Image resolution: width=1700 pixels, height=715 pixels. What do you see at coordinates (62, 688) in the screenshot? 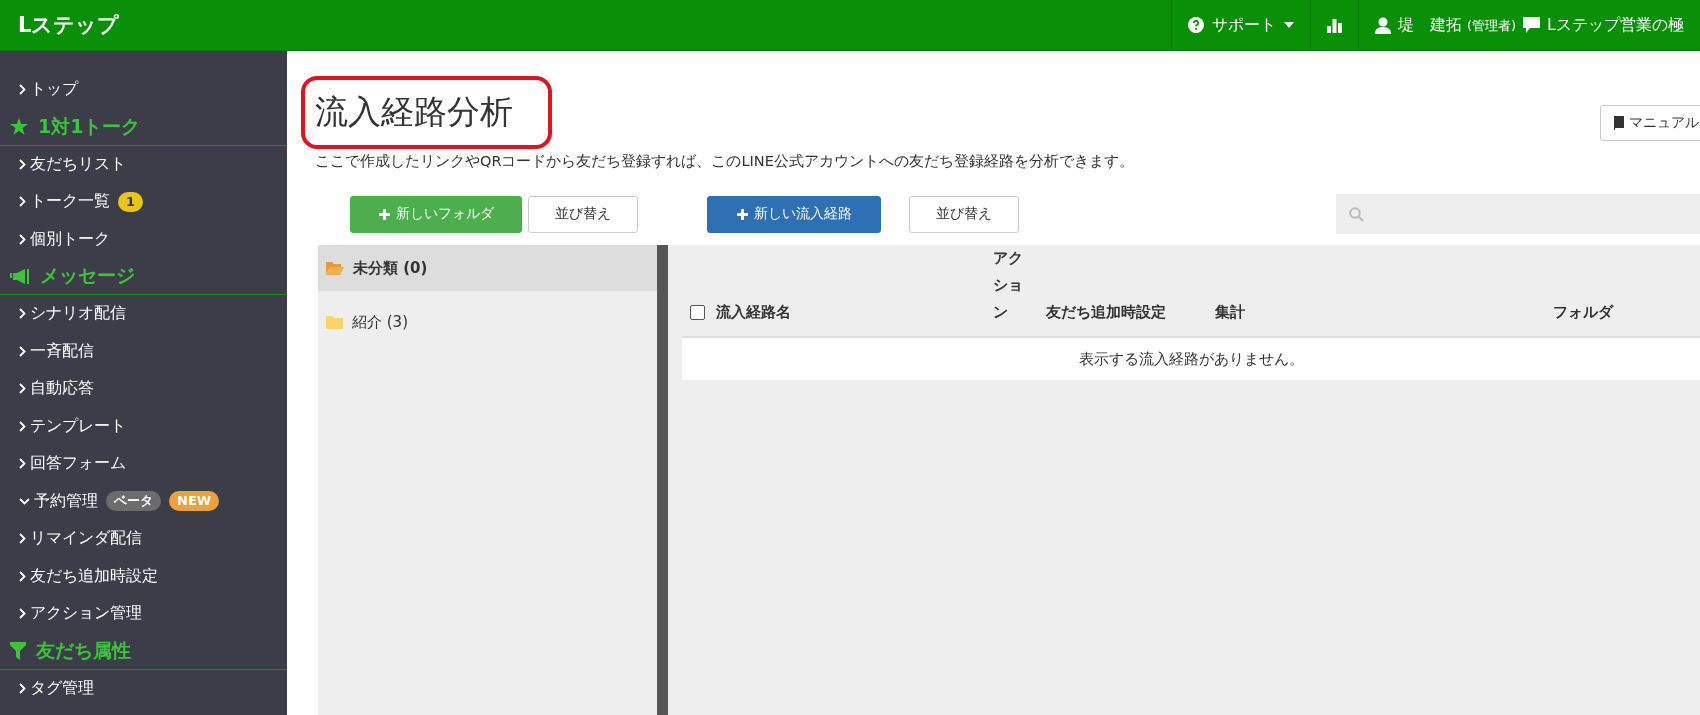
I see `sidebar-link: タグ管理` at bounding box center [62, 688].